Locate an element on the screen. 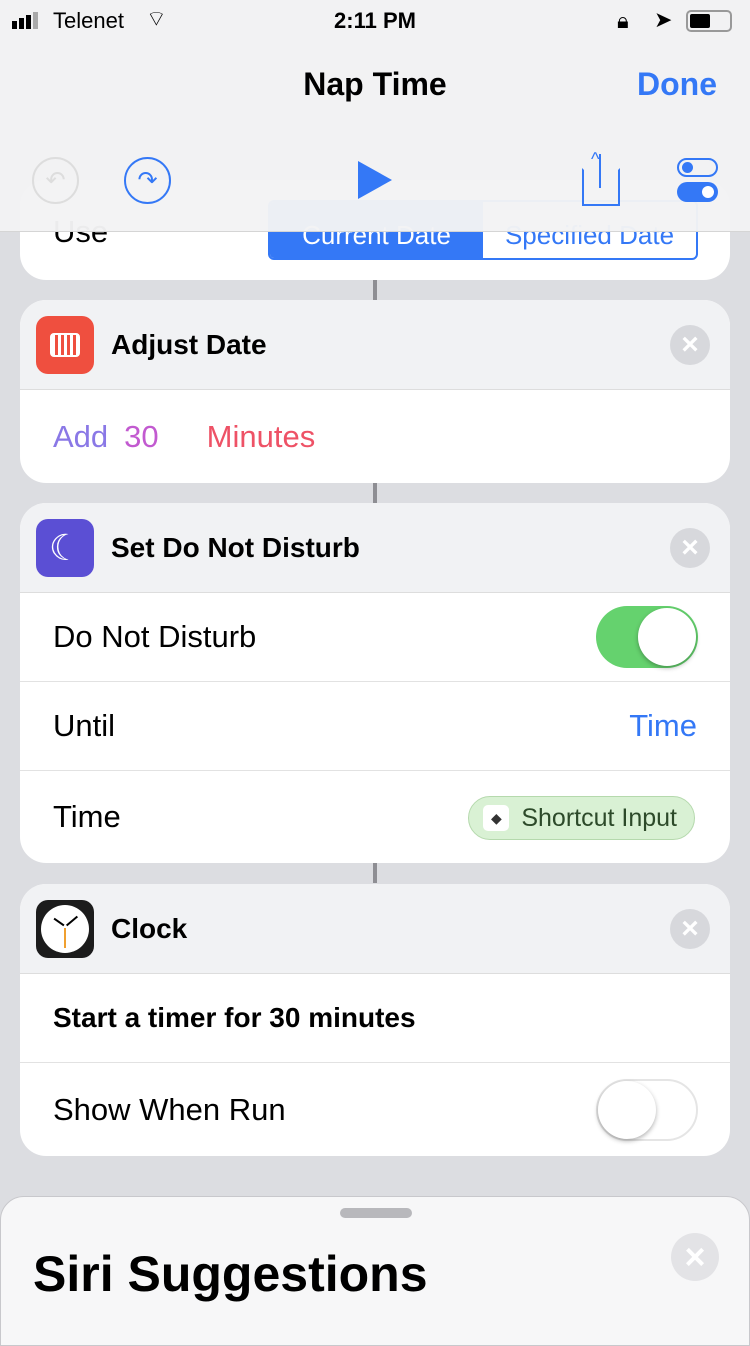 The image size is (750, 1346). redo-icon: ↷ is located at coordinates (147, 180).